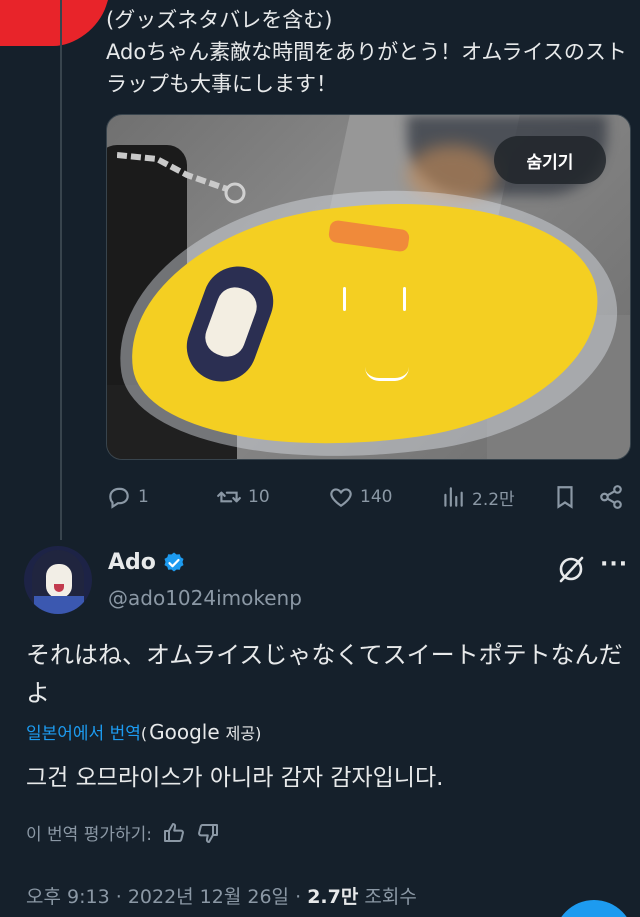 Image resolution: width=640 pixels, height=917 pixels. What do you see at coordinates (208, 833) in the screenshot?
I see `thumbs-down-icon` at bounding box center [208, 833].